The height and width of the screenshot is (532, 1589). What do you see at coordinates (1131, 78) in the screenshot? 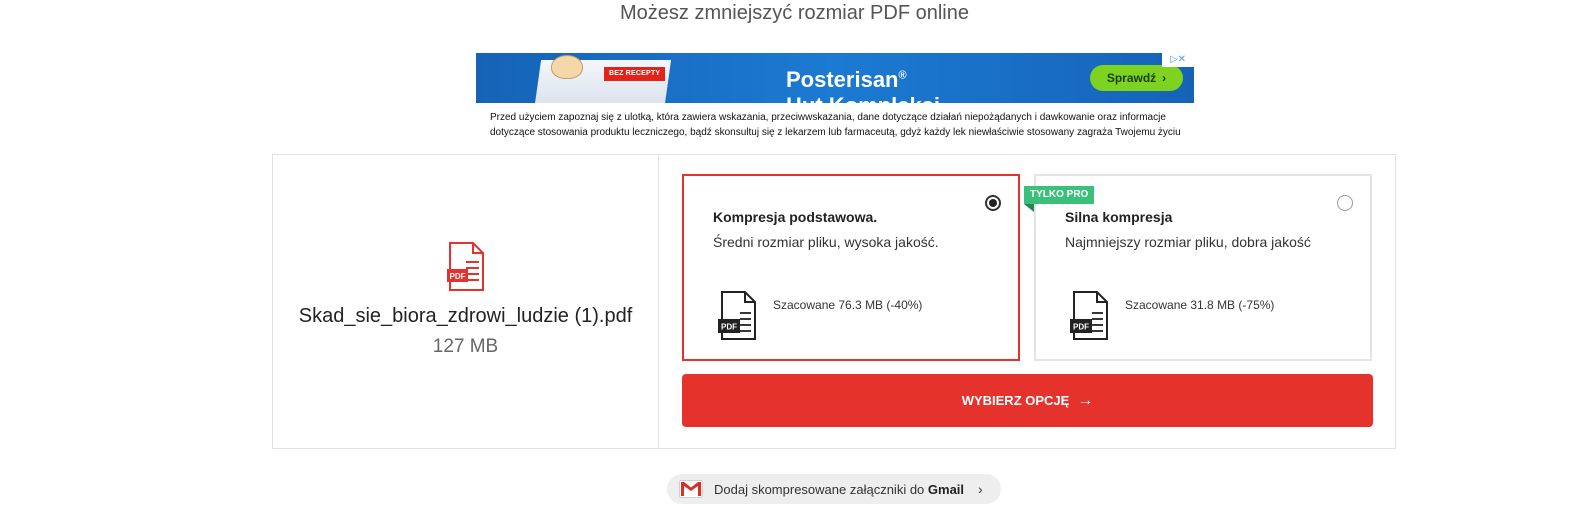
I see `ad-cta-label: Sprawdź` at bounding box center [1131, 78].